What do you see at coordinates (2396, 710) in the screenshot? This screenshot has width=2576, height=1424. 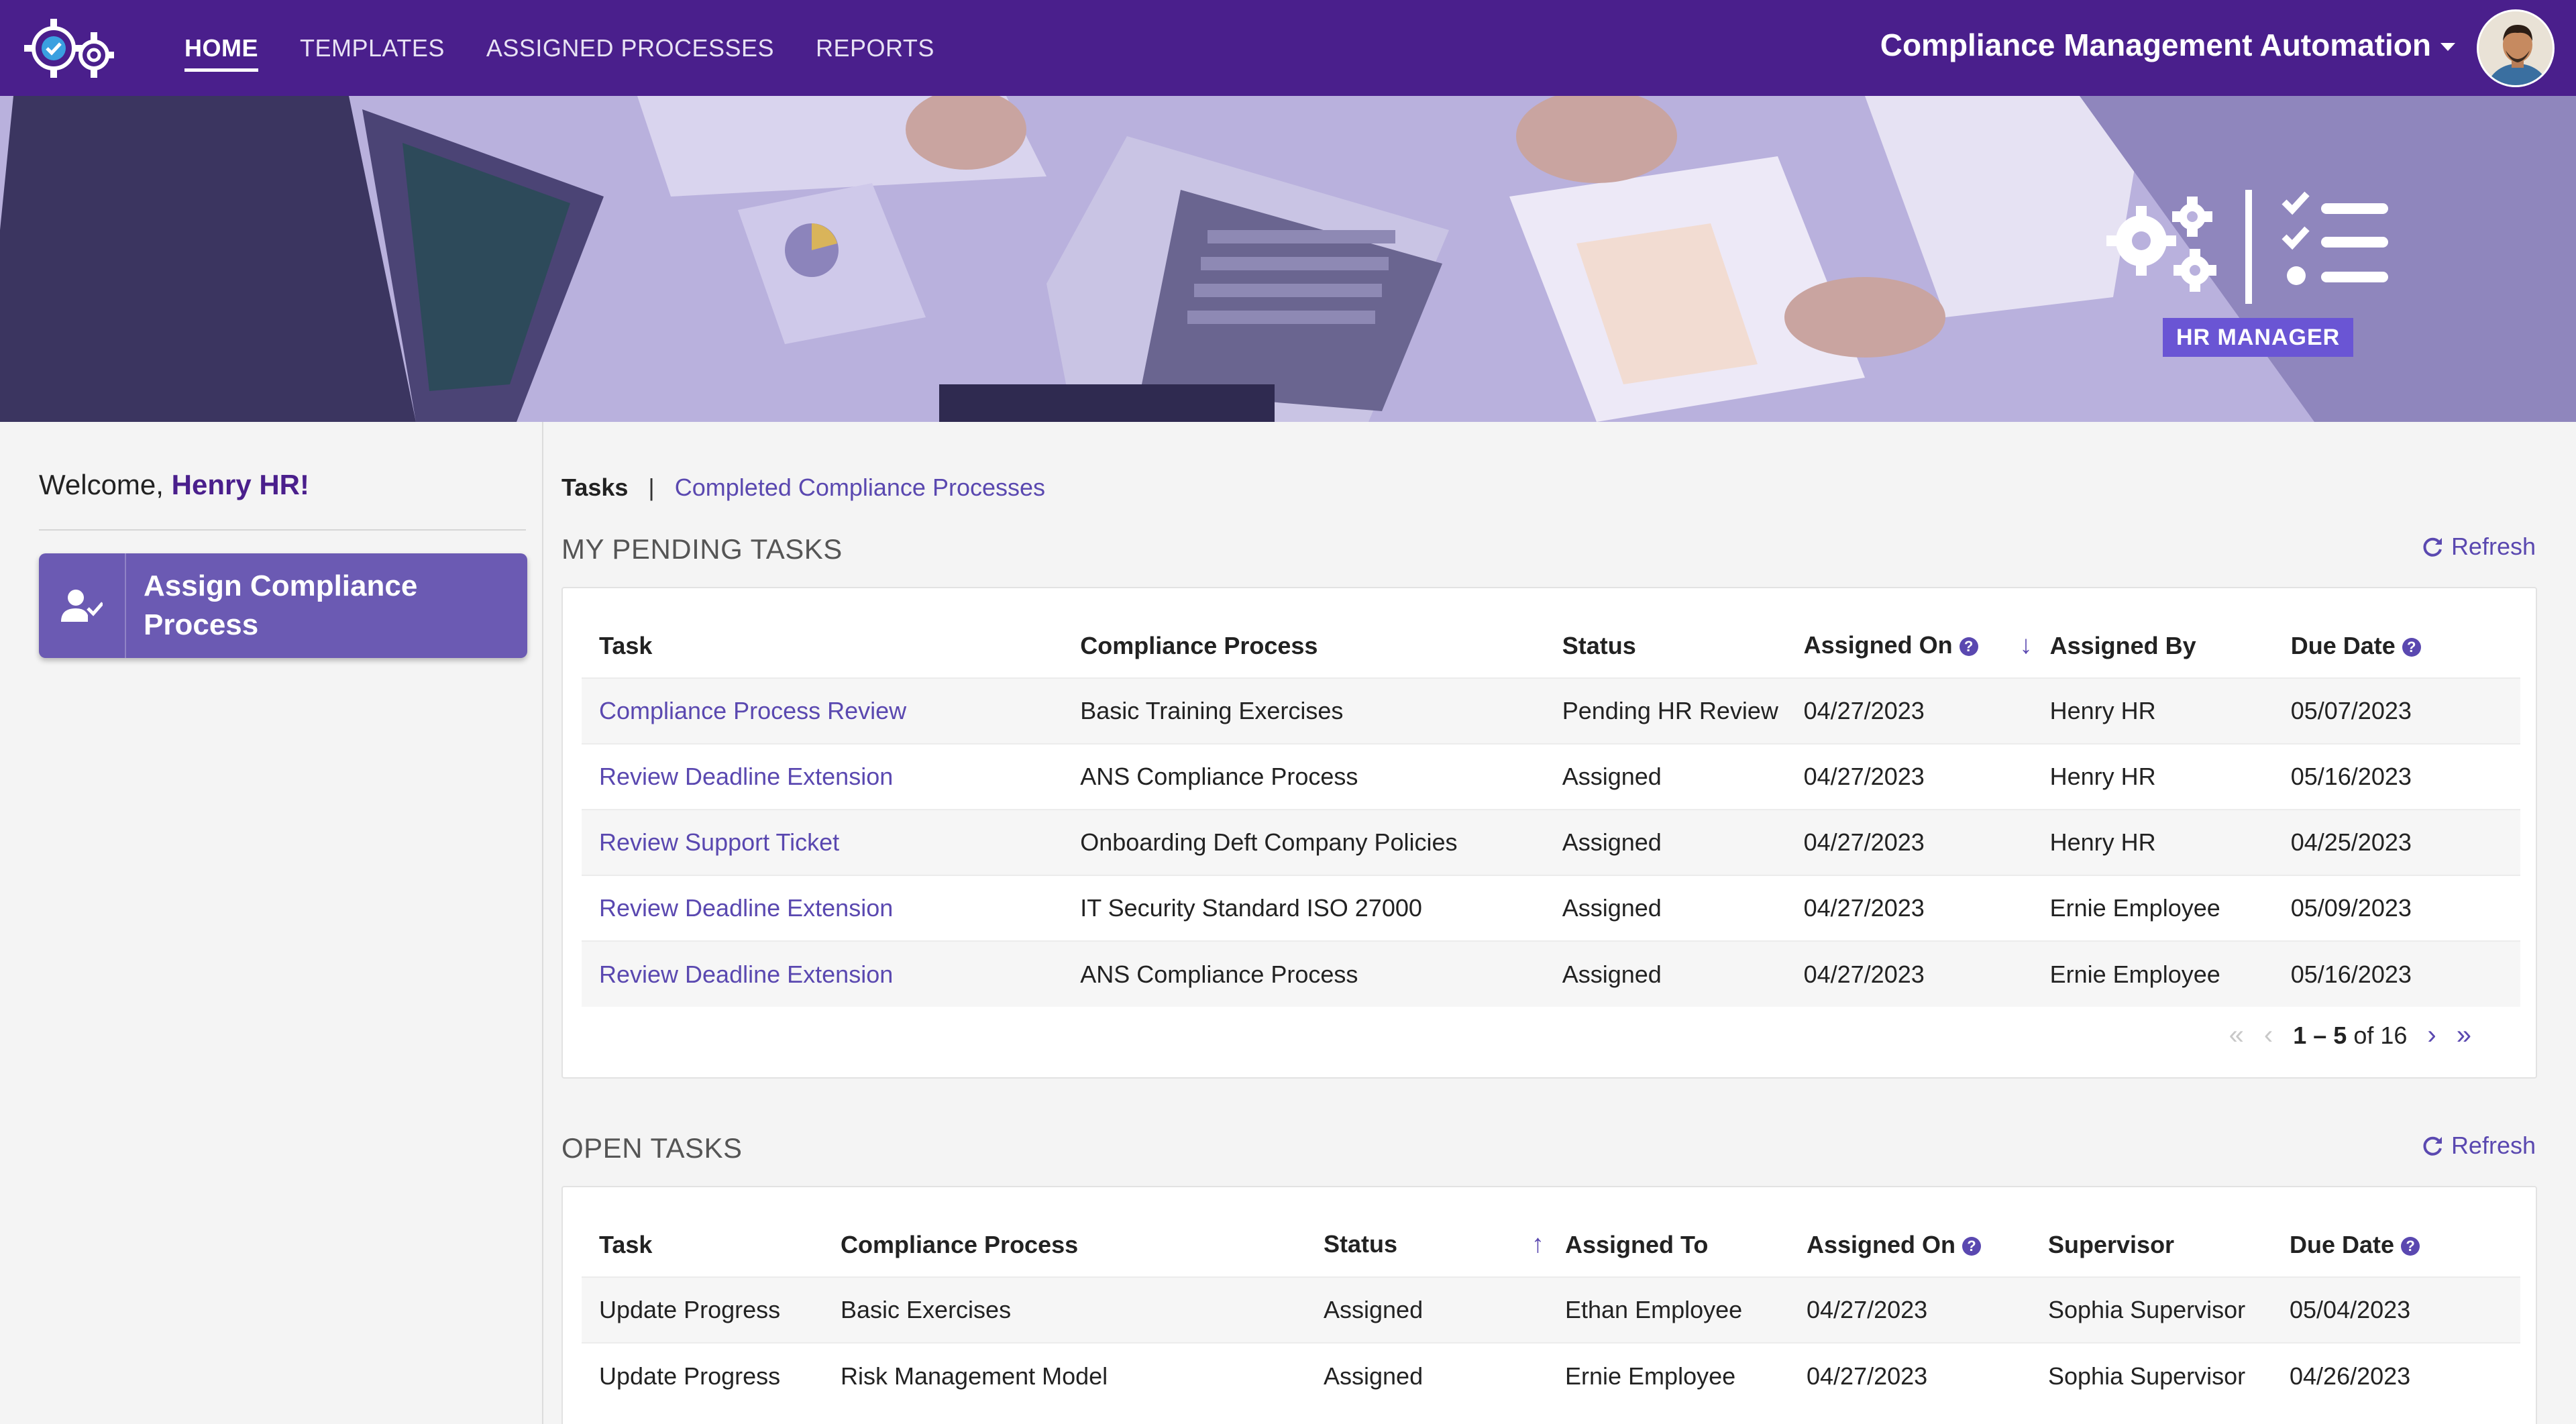 I see `cell-due-date: 05/07/2023` at bounding box center [2396, 710].